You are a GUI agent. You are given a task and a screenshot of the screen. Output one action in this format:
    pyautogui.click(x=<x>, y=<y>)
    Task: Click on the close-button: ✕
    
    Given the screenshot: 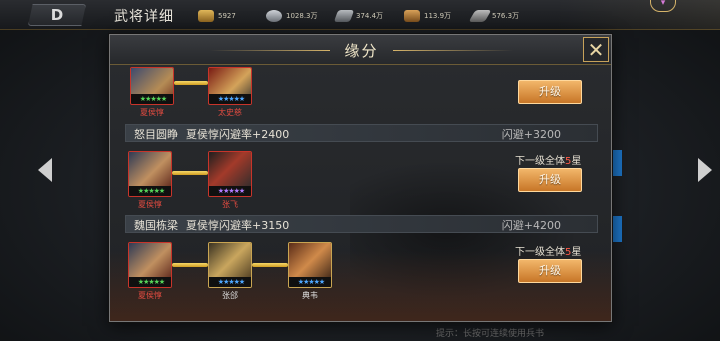 What is the action you would take?
    pyautogui.click(x=596, y=49)
    